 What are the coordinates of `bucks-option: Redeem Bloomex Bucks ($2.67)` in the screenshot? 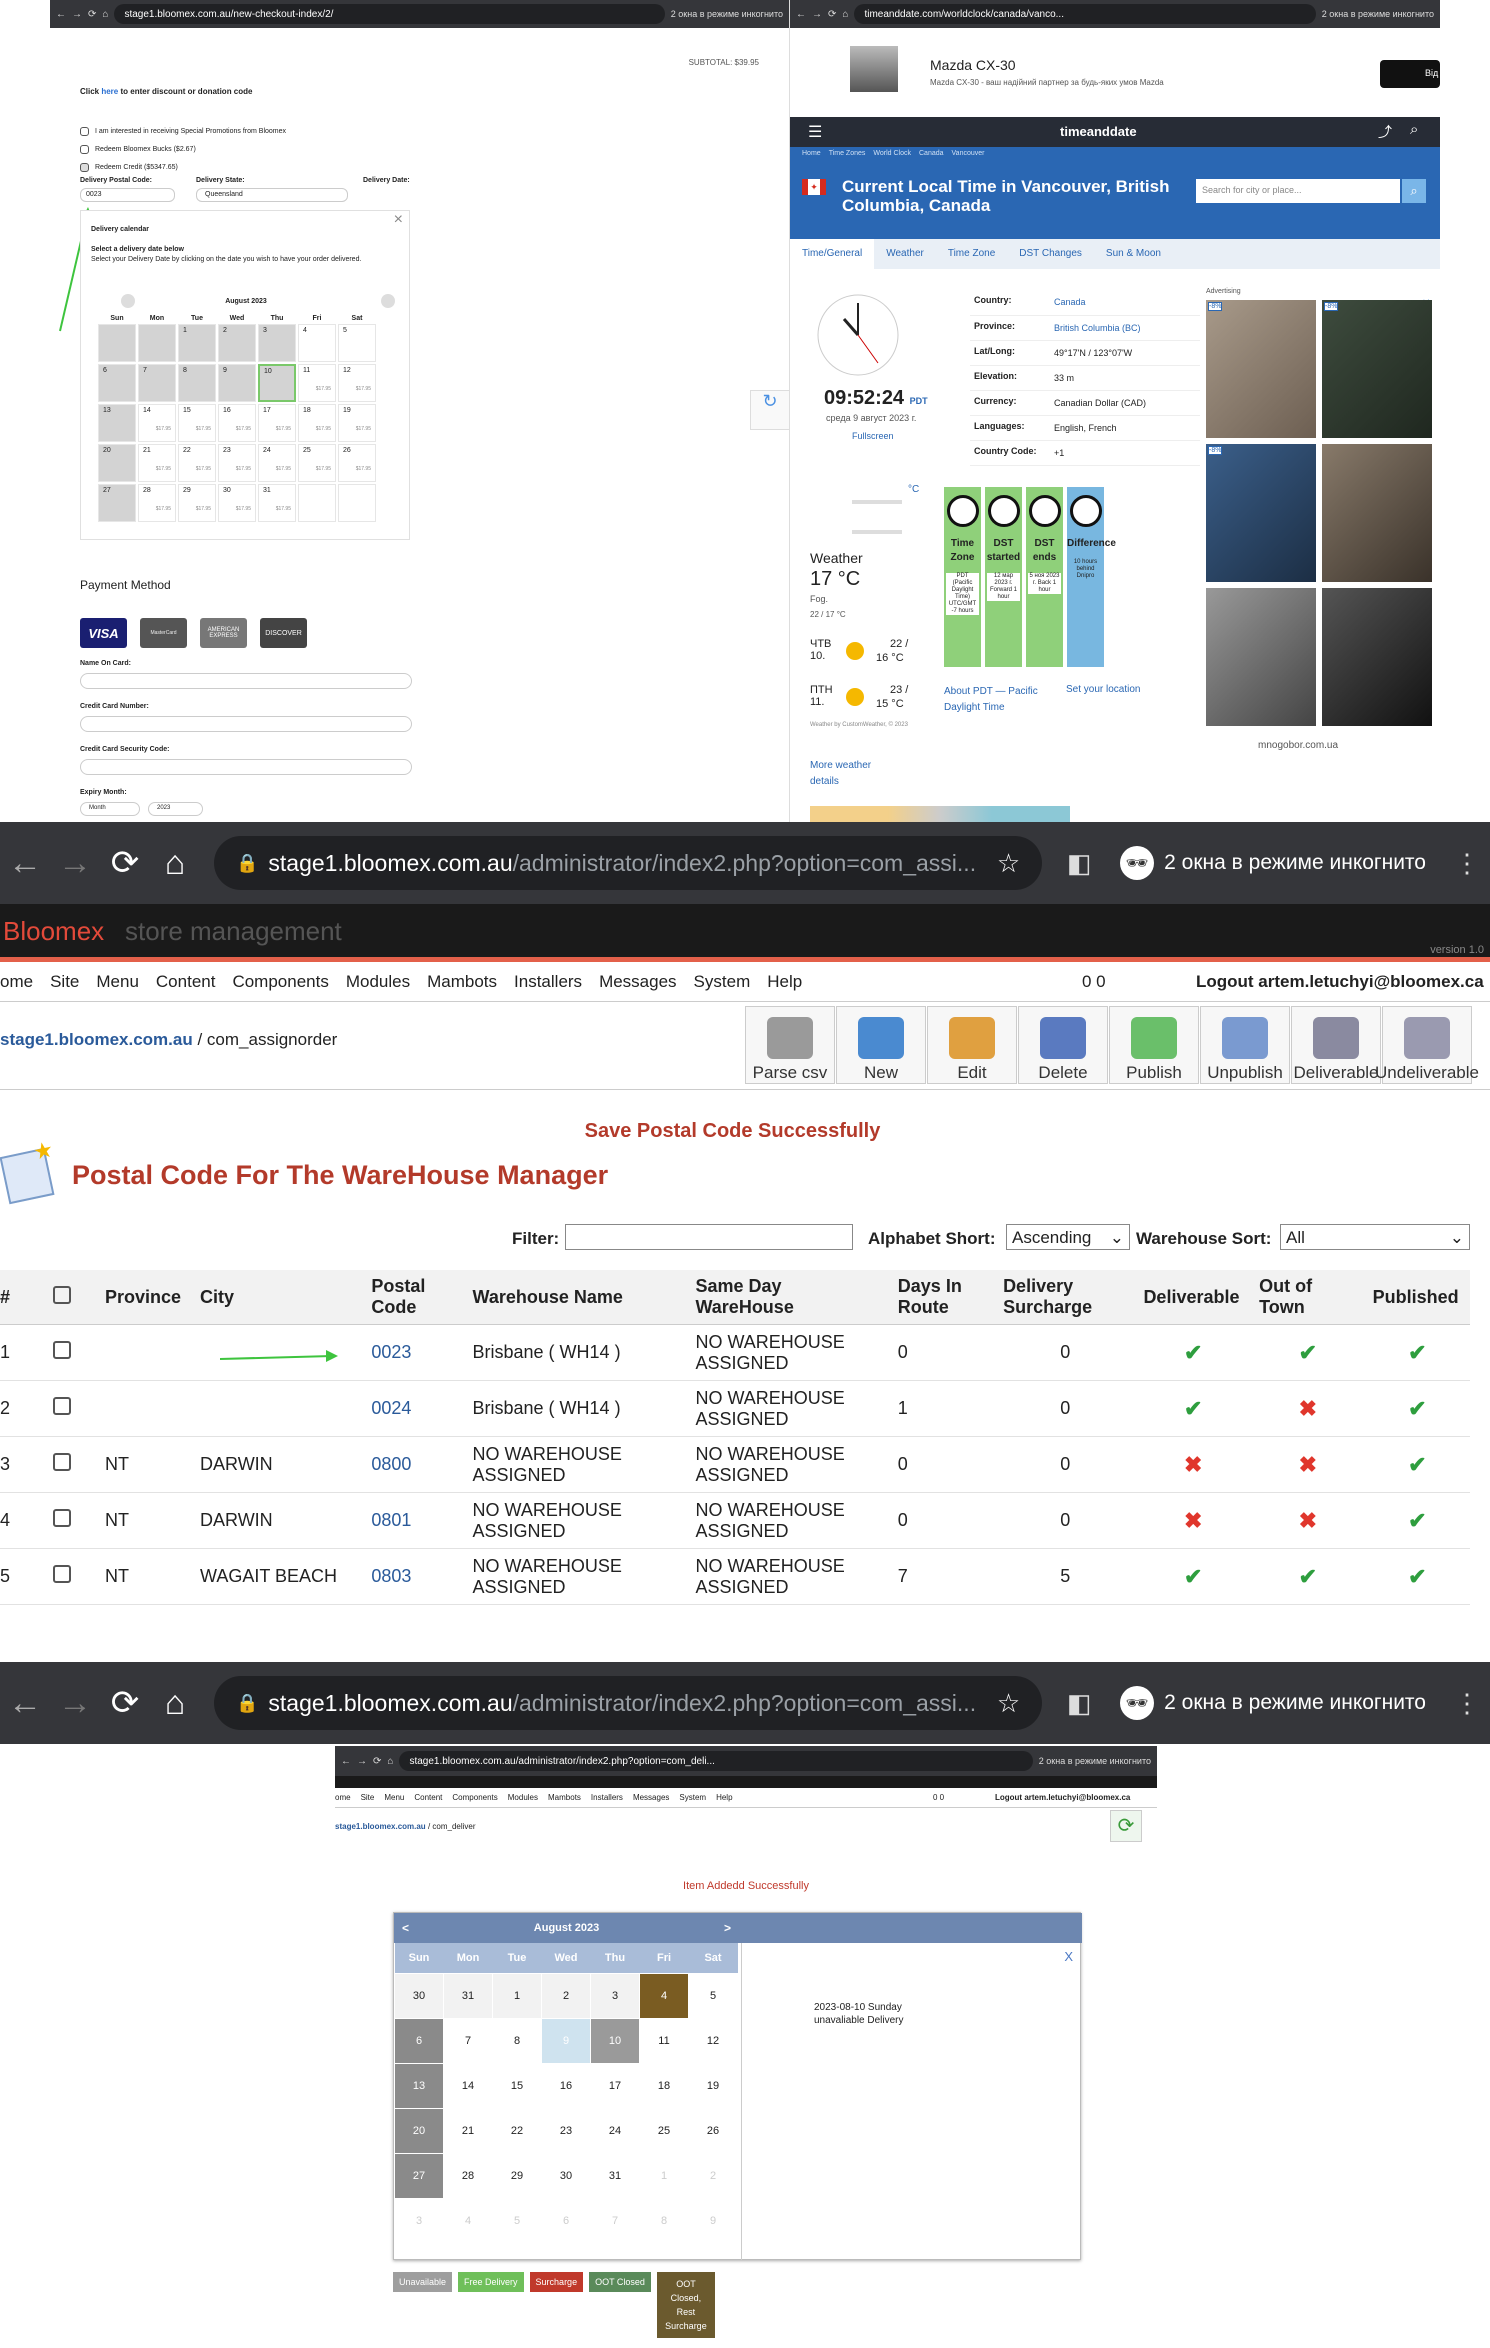 It's located at (183, 149).